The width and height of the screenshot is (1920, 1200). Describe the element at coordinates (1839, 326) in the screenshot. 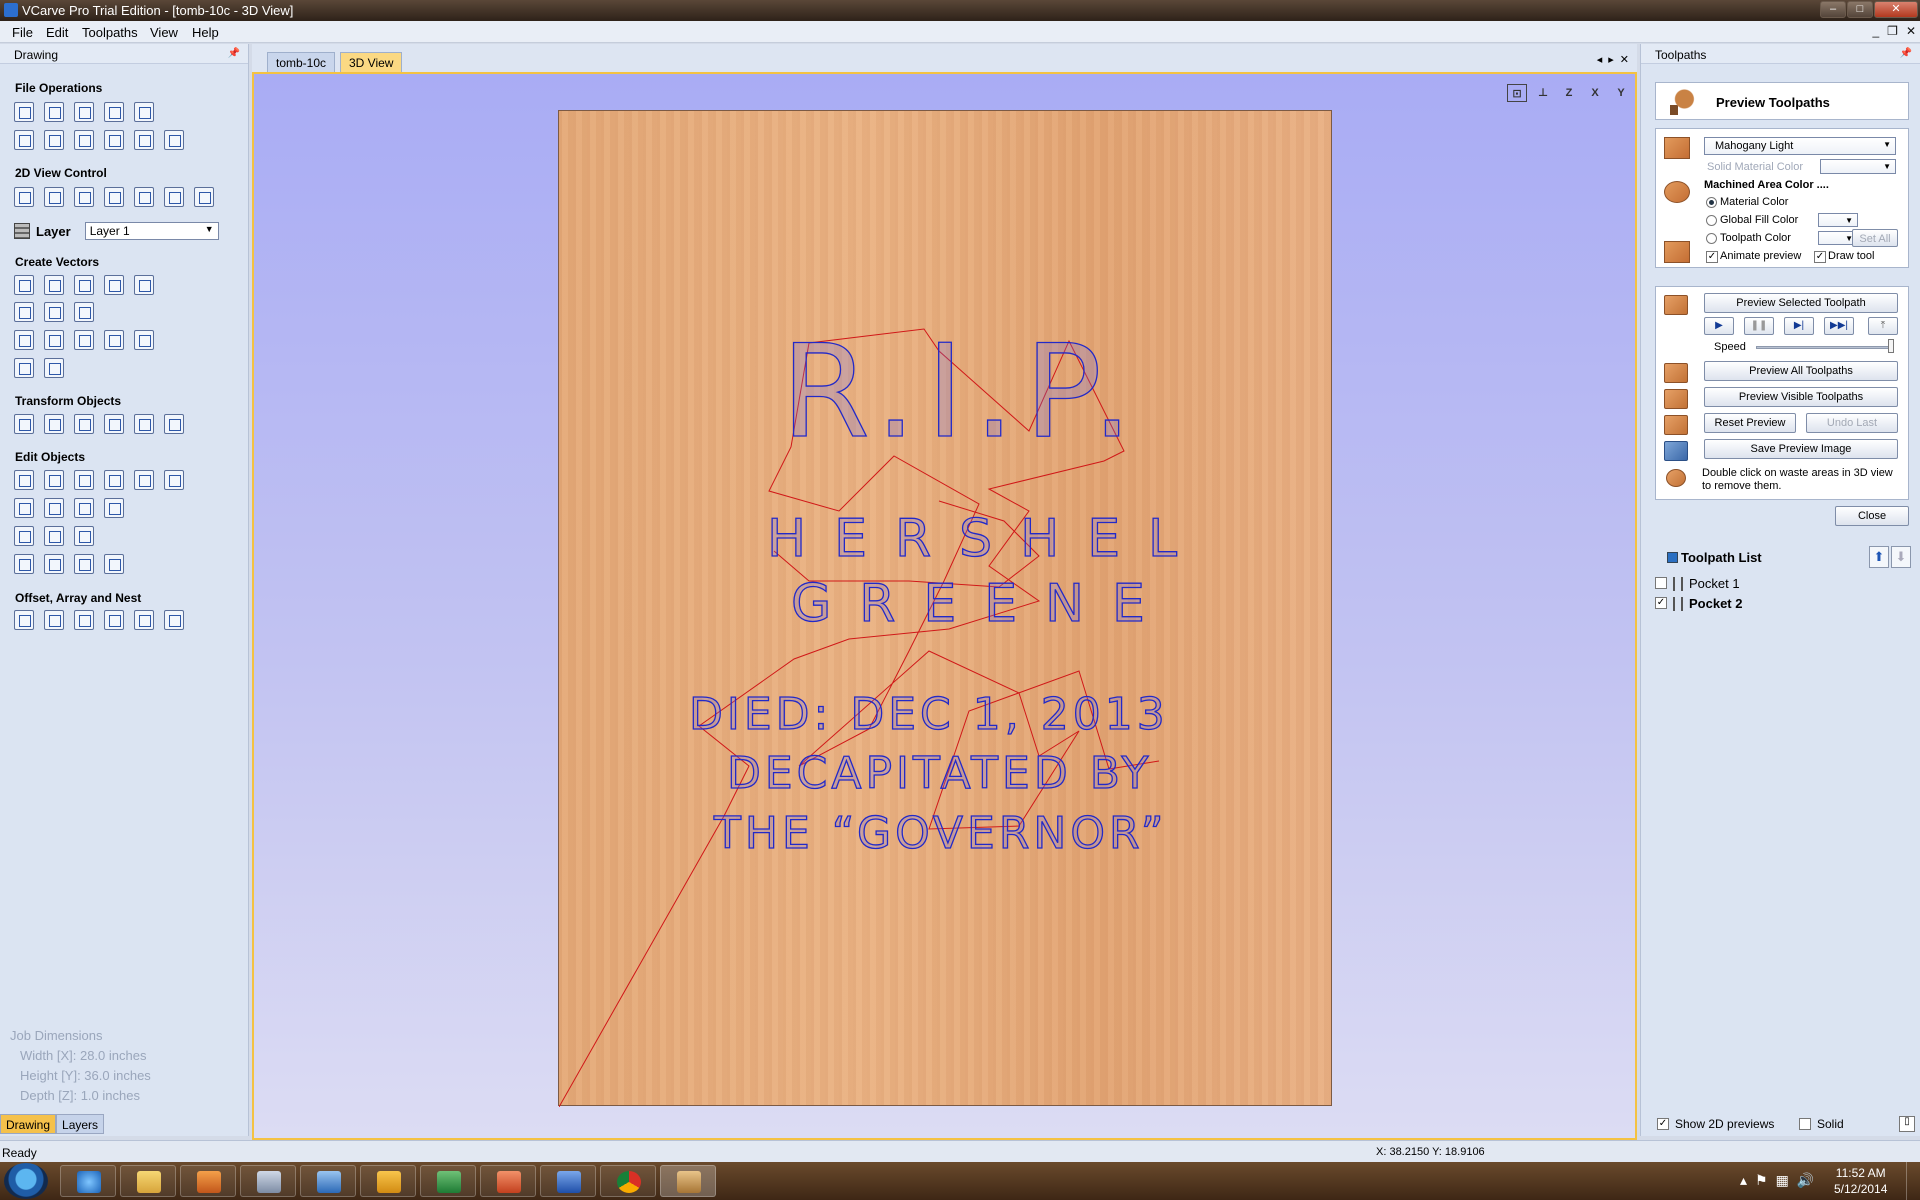

I see `fast-forward-icon: ▶▶|` at that location.